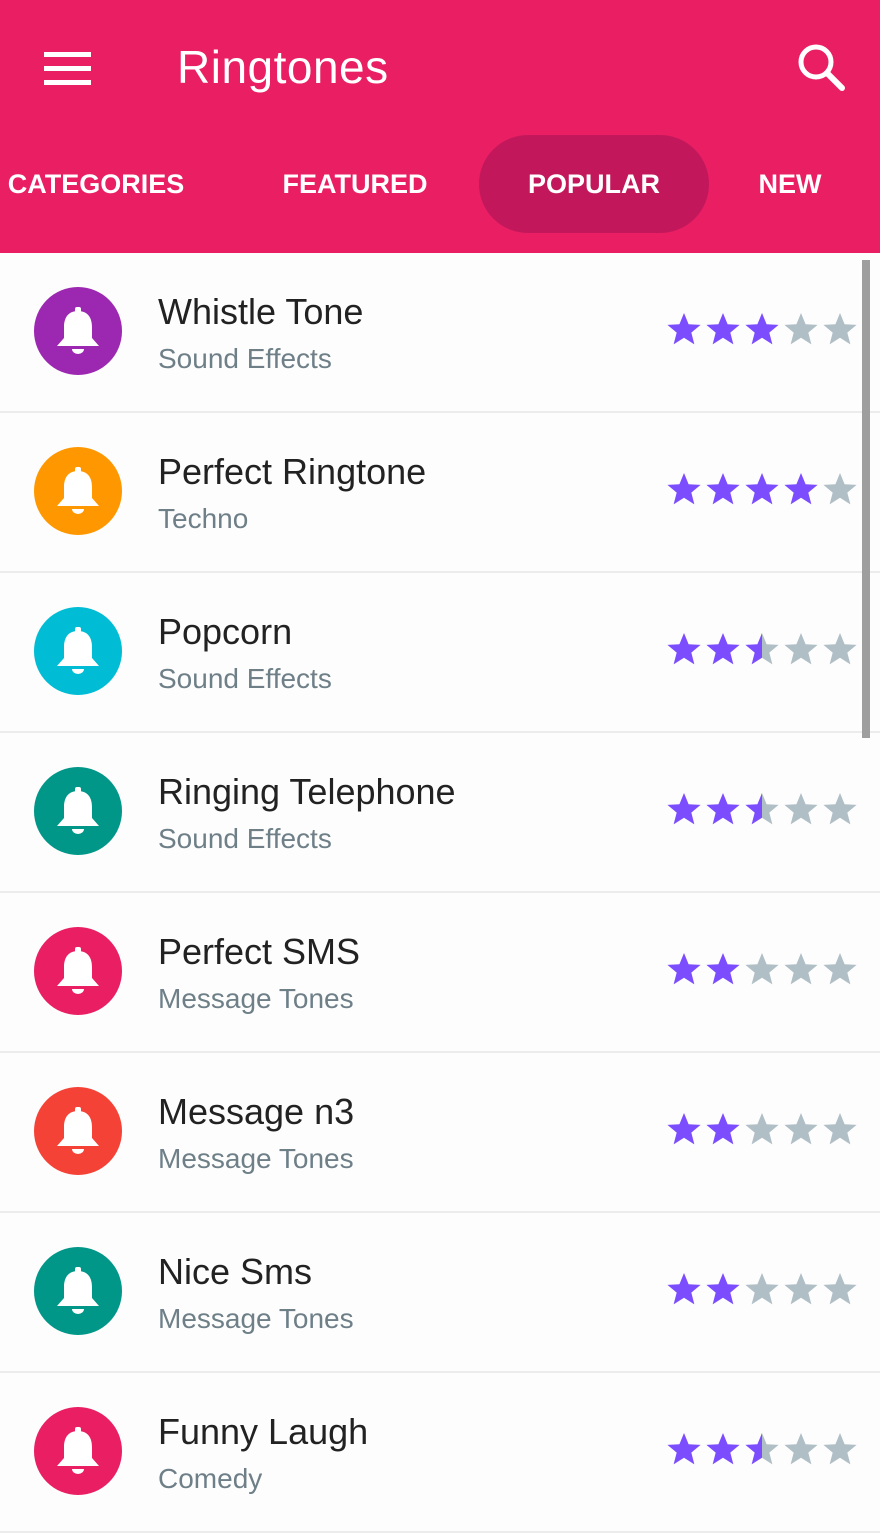 The image size is (880, 1533). I want to click on search-icon, so click(821, 67).